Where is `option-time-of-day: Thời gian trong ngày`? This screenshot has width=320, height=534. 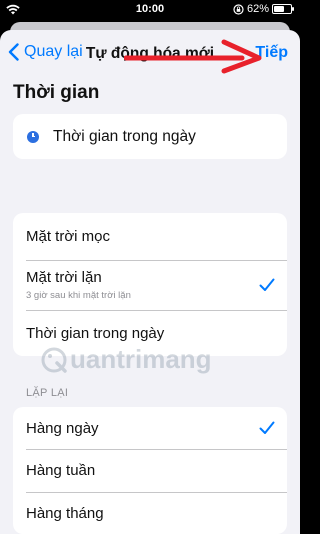
option-time-of-day: Thời gian trong ngày is located at coordinates (150, 333).